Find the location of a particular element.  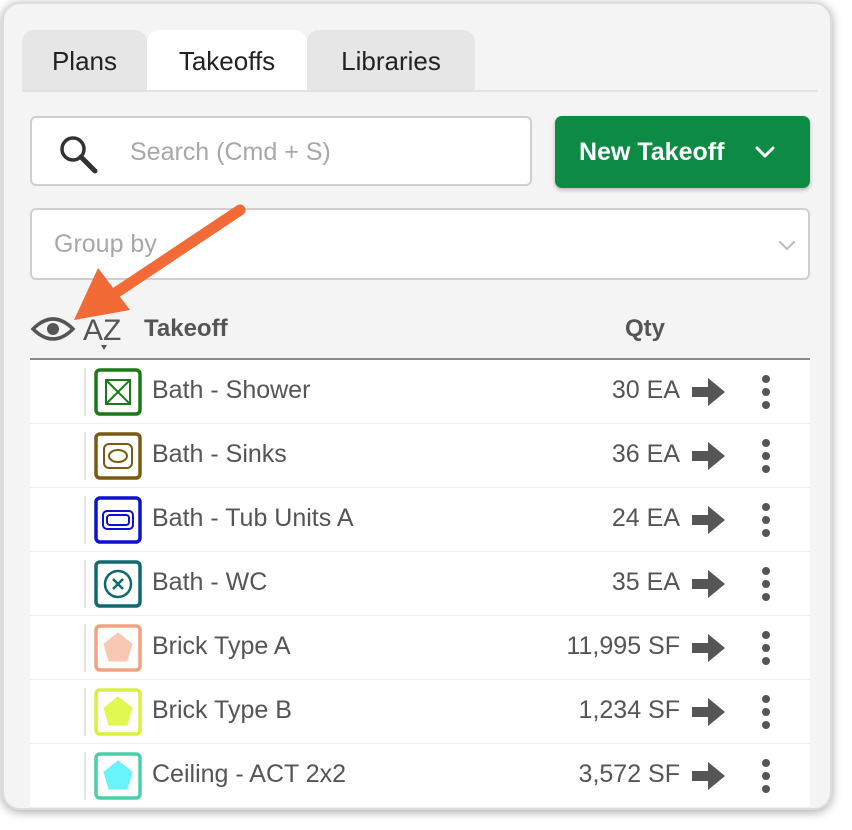

takeoff-row: Bath - Shower 30 EA is located at coordinates (420, 392).